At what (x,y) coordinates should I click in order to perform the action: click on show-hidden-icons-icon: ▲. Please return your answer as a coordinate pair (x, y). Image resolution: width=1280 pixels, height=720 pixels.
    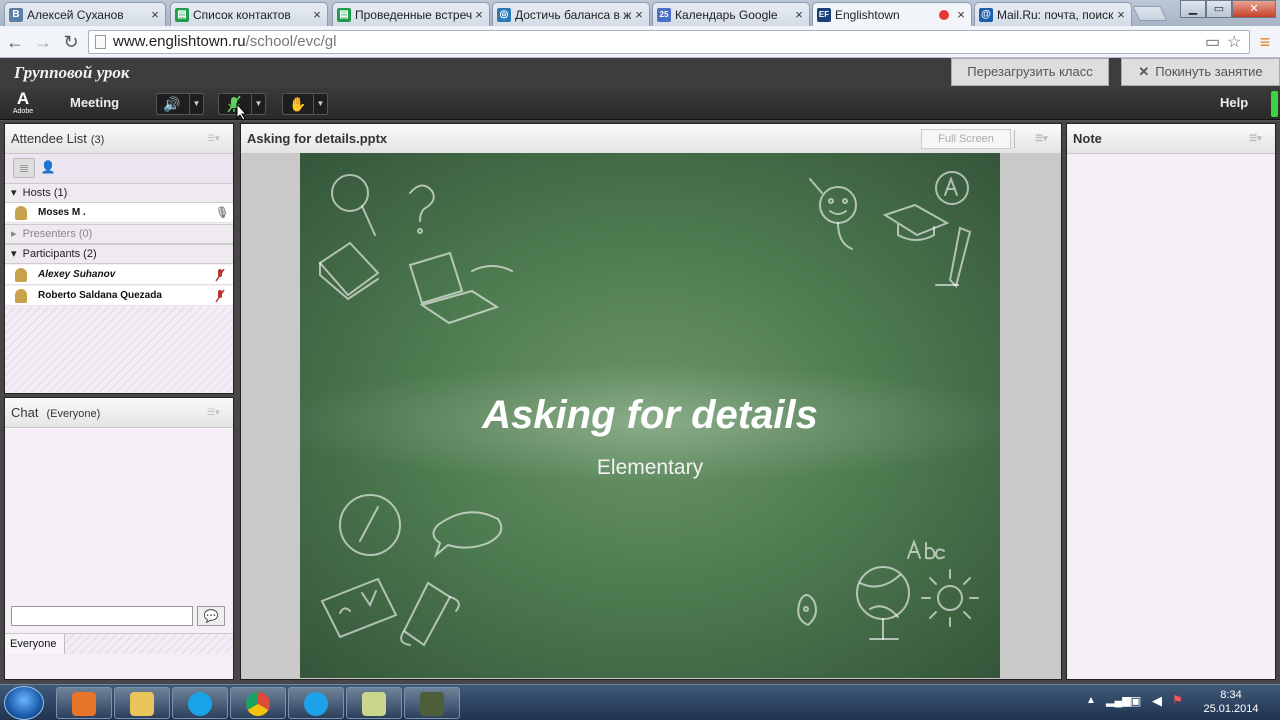
    Looking at the image, I should click on (1091, 700).